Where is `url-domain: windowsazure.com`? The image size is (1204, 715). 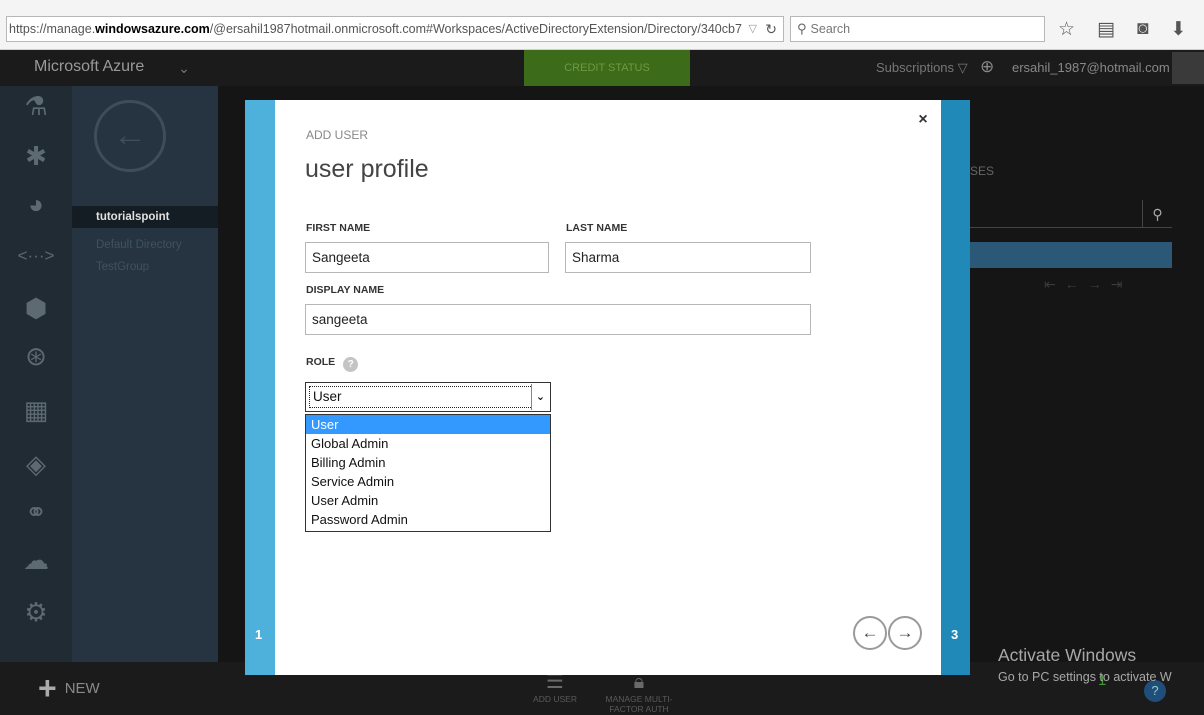
url-domain: windowsazure.com is located at coordinates (152, 29).